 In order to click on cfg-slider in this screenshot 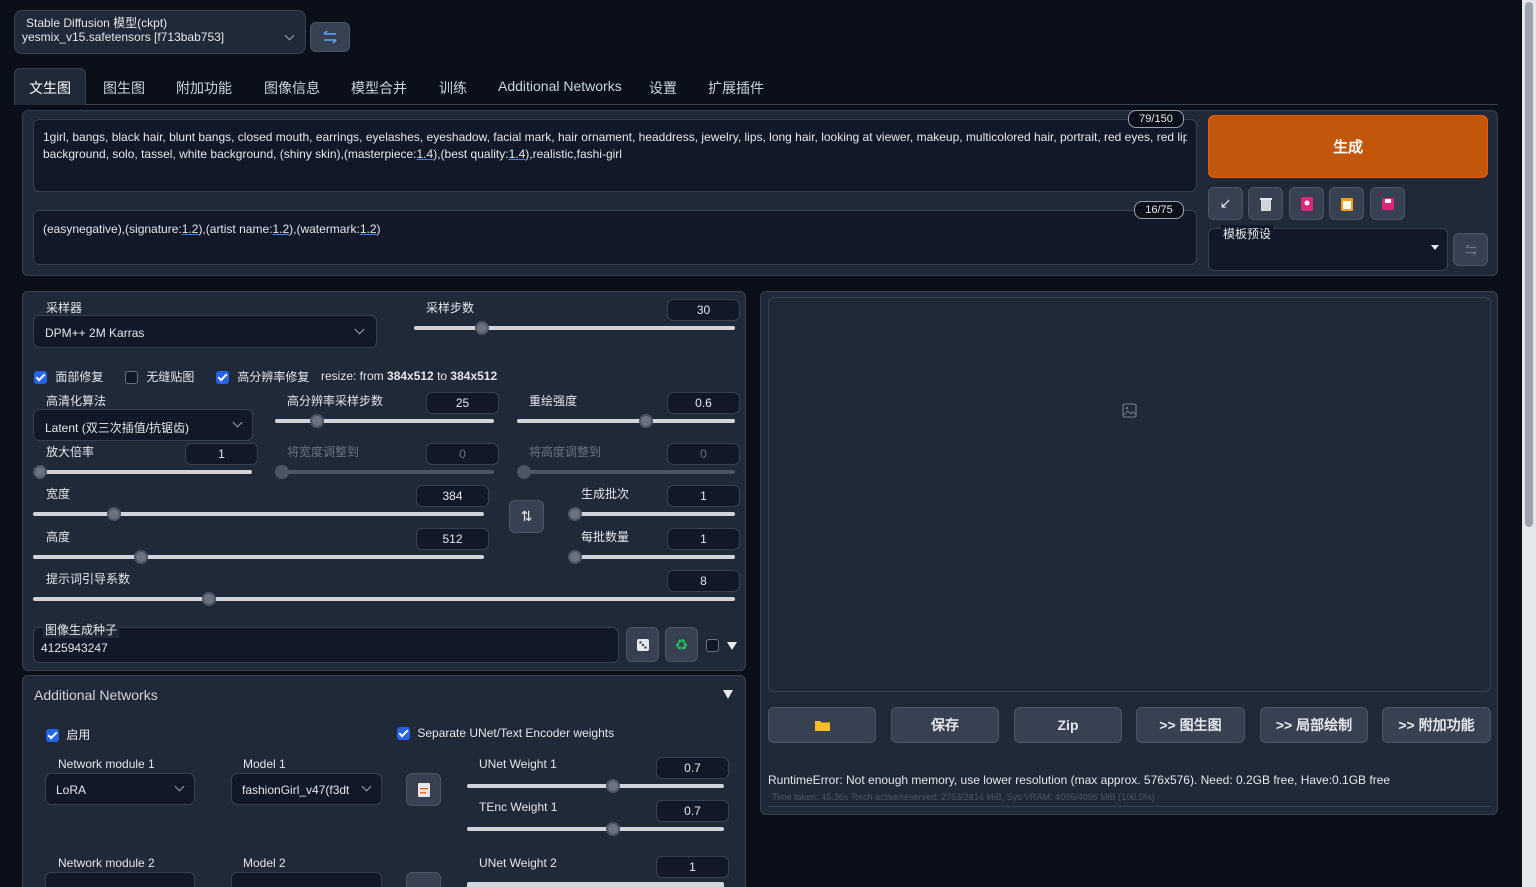, I will do `click(384, 599)`.